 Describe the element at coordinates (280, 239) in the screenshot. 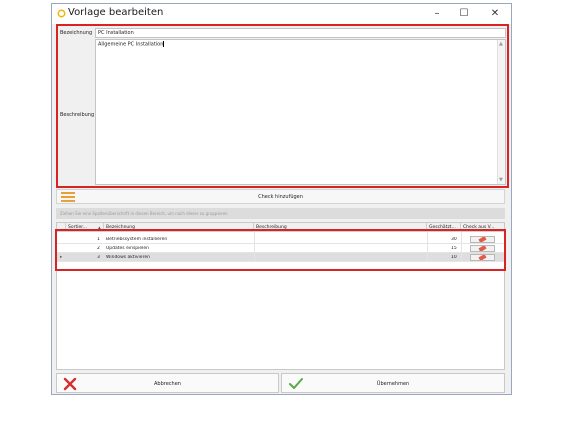

I see `table-row: 1 Betriebssystem installieren 30` at that location.